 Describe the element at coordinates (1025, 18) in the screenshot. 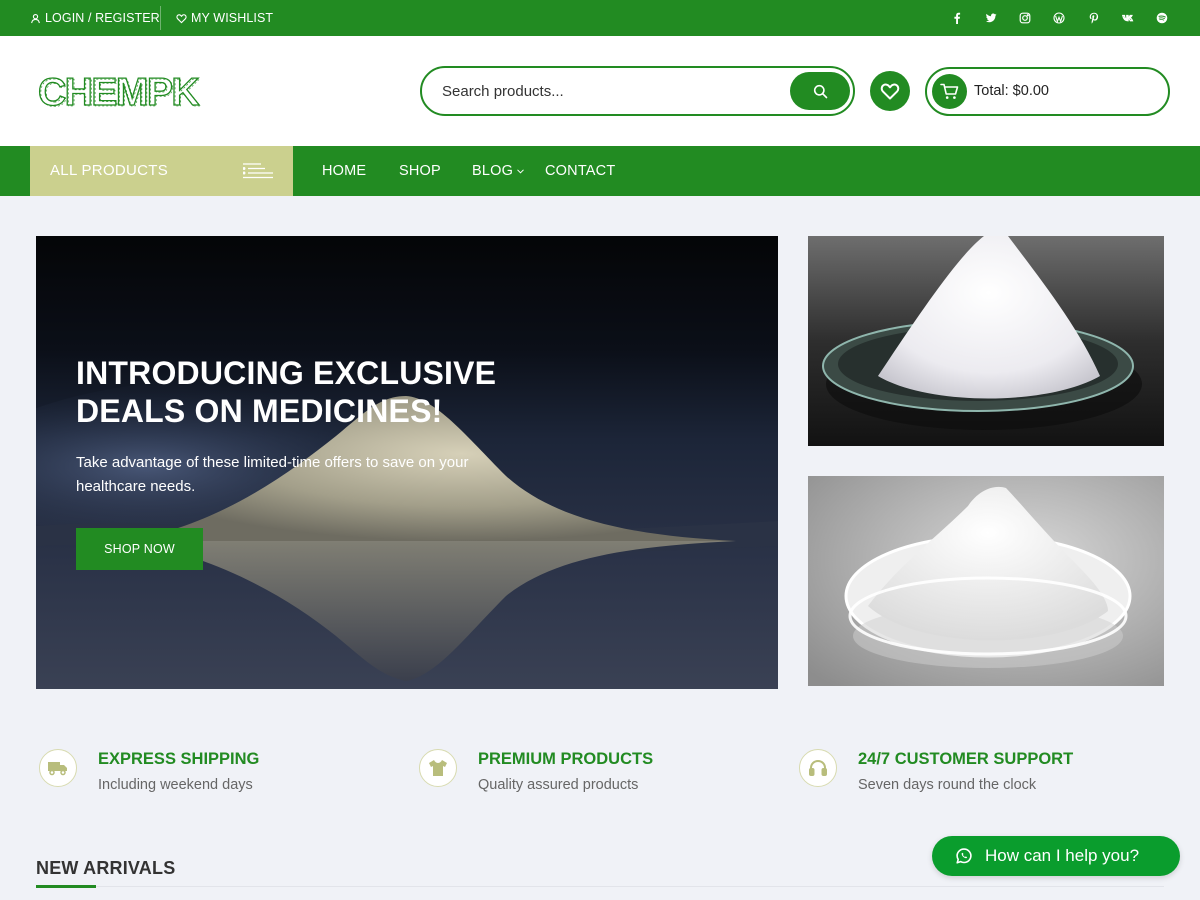

I see `instagram-icon` at that location.